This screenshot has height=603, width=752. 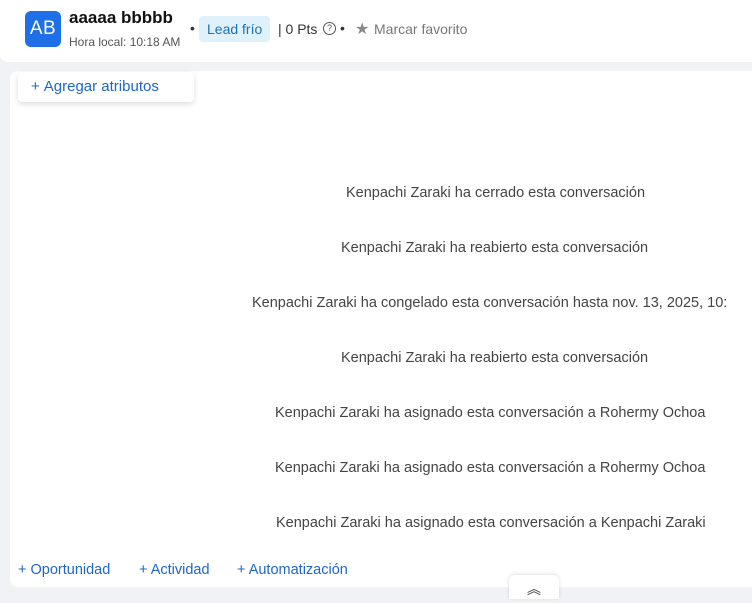 What do you see at coordinates (292, 570) in the screenshot?
I see `add-automation-button: + Automatización` at bounding box center [292, 570].